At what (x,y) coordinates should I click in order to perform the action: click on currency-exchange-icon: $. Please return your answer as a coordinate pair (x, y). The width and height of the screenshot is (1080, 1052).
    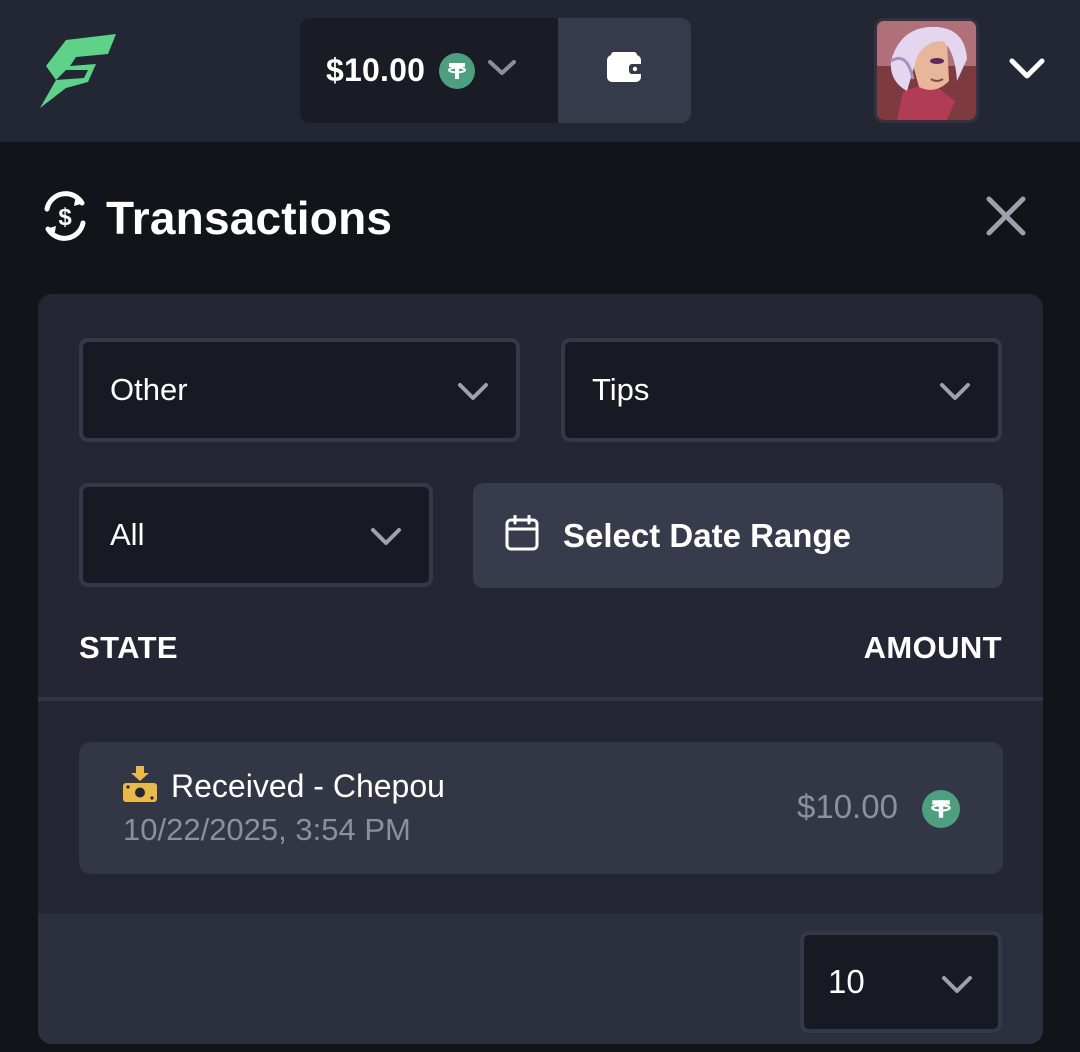
    Looking at the image, I should click on (65, 218).